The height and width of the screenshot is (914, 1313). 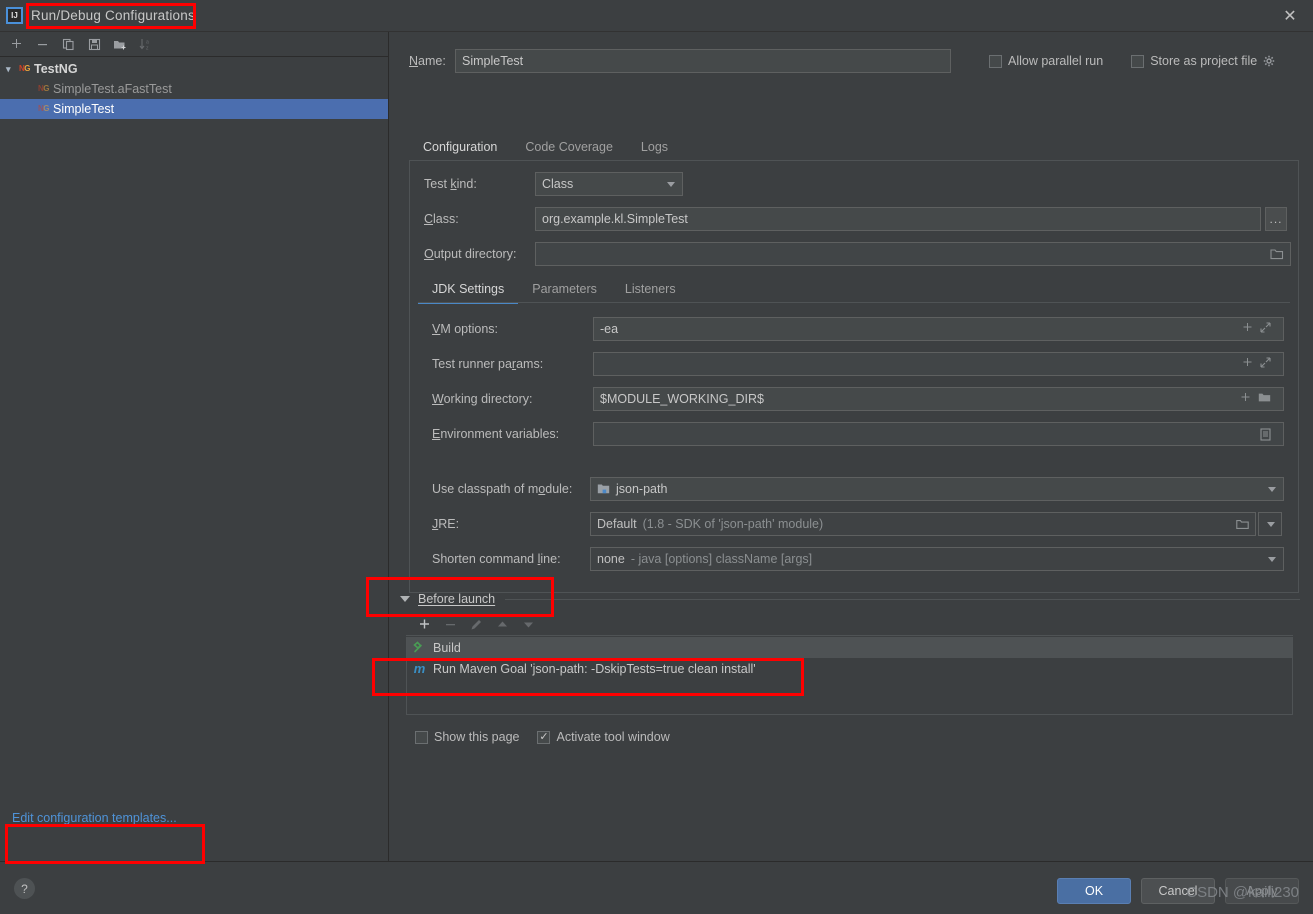 What do you see at coordinates (853, 289) in the screenshot?
I see `configuration-sub-tabs: JDK Settings Parameters Listeners` at bounding box center [853, 289].